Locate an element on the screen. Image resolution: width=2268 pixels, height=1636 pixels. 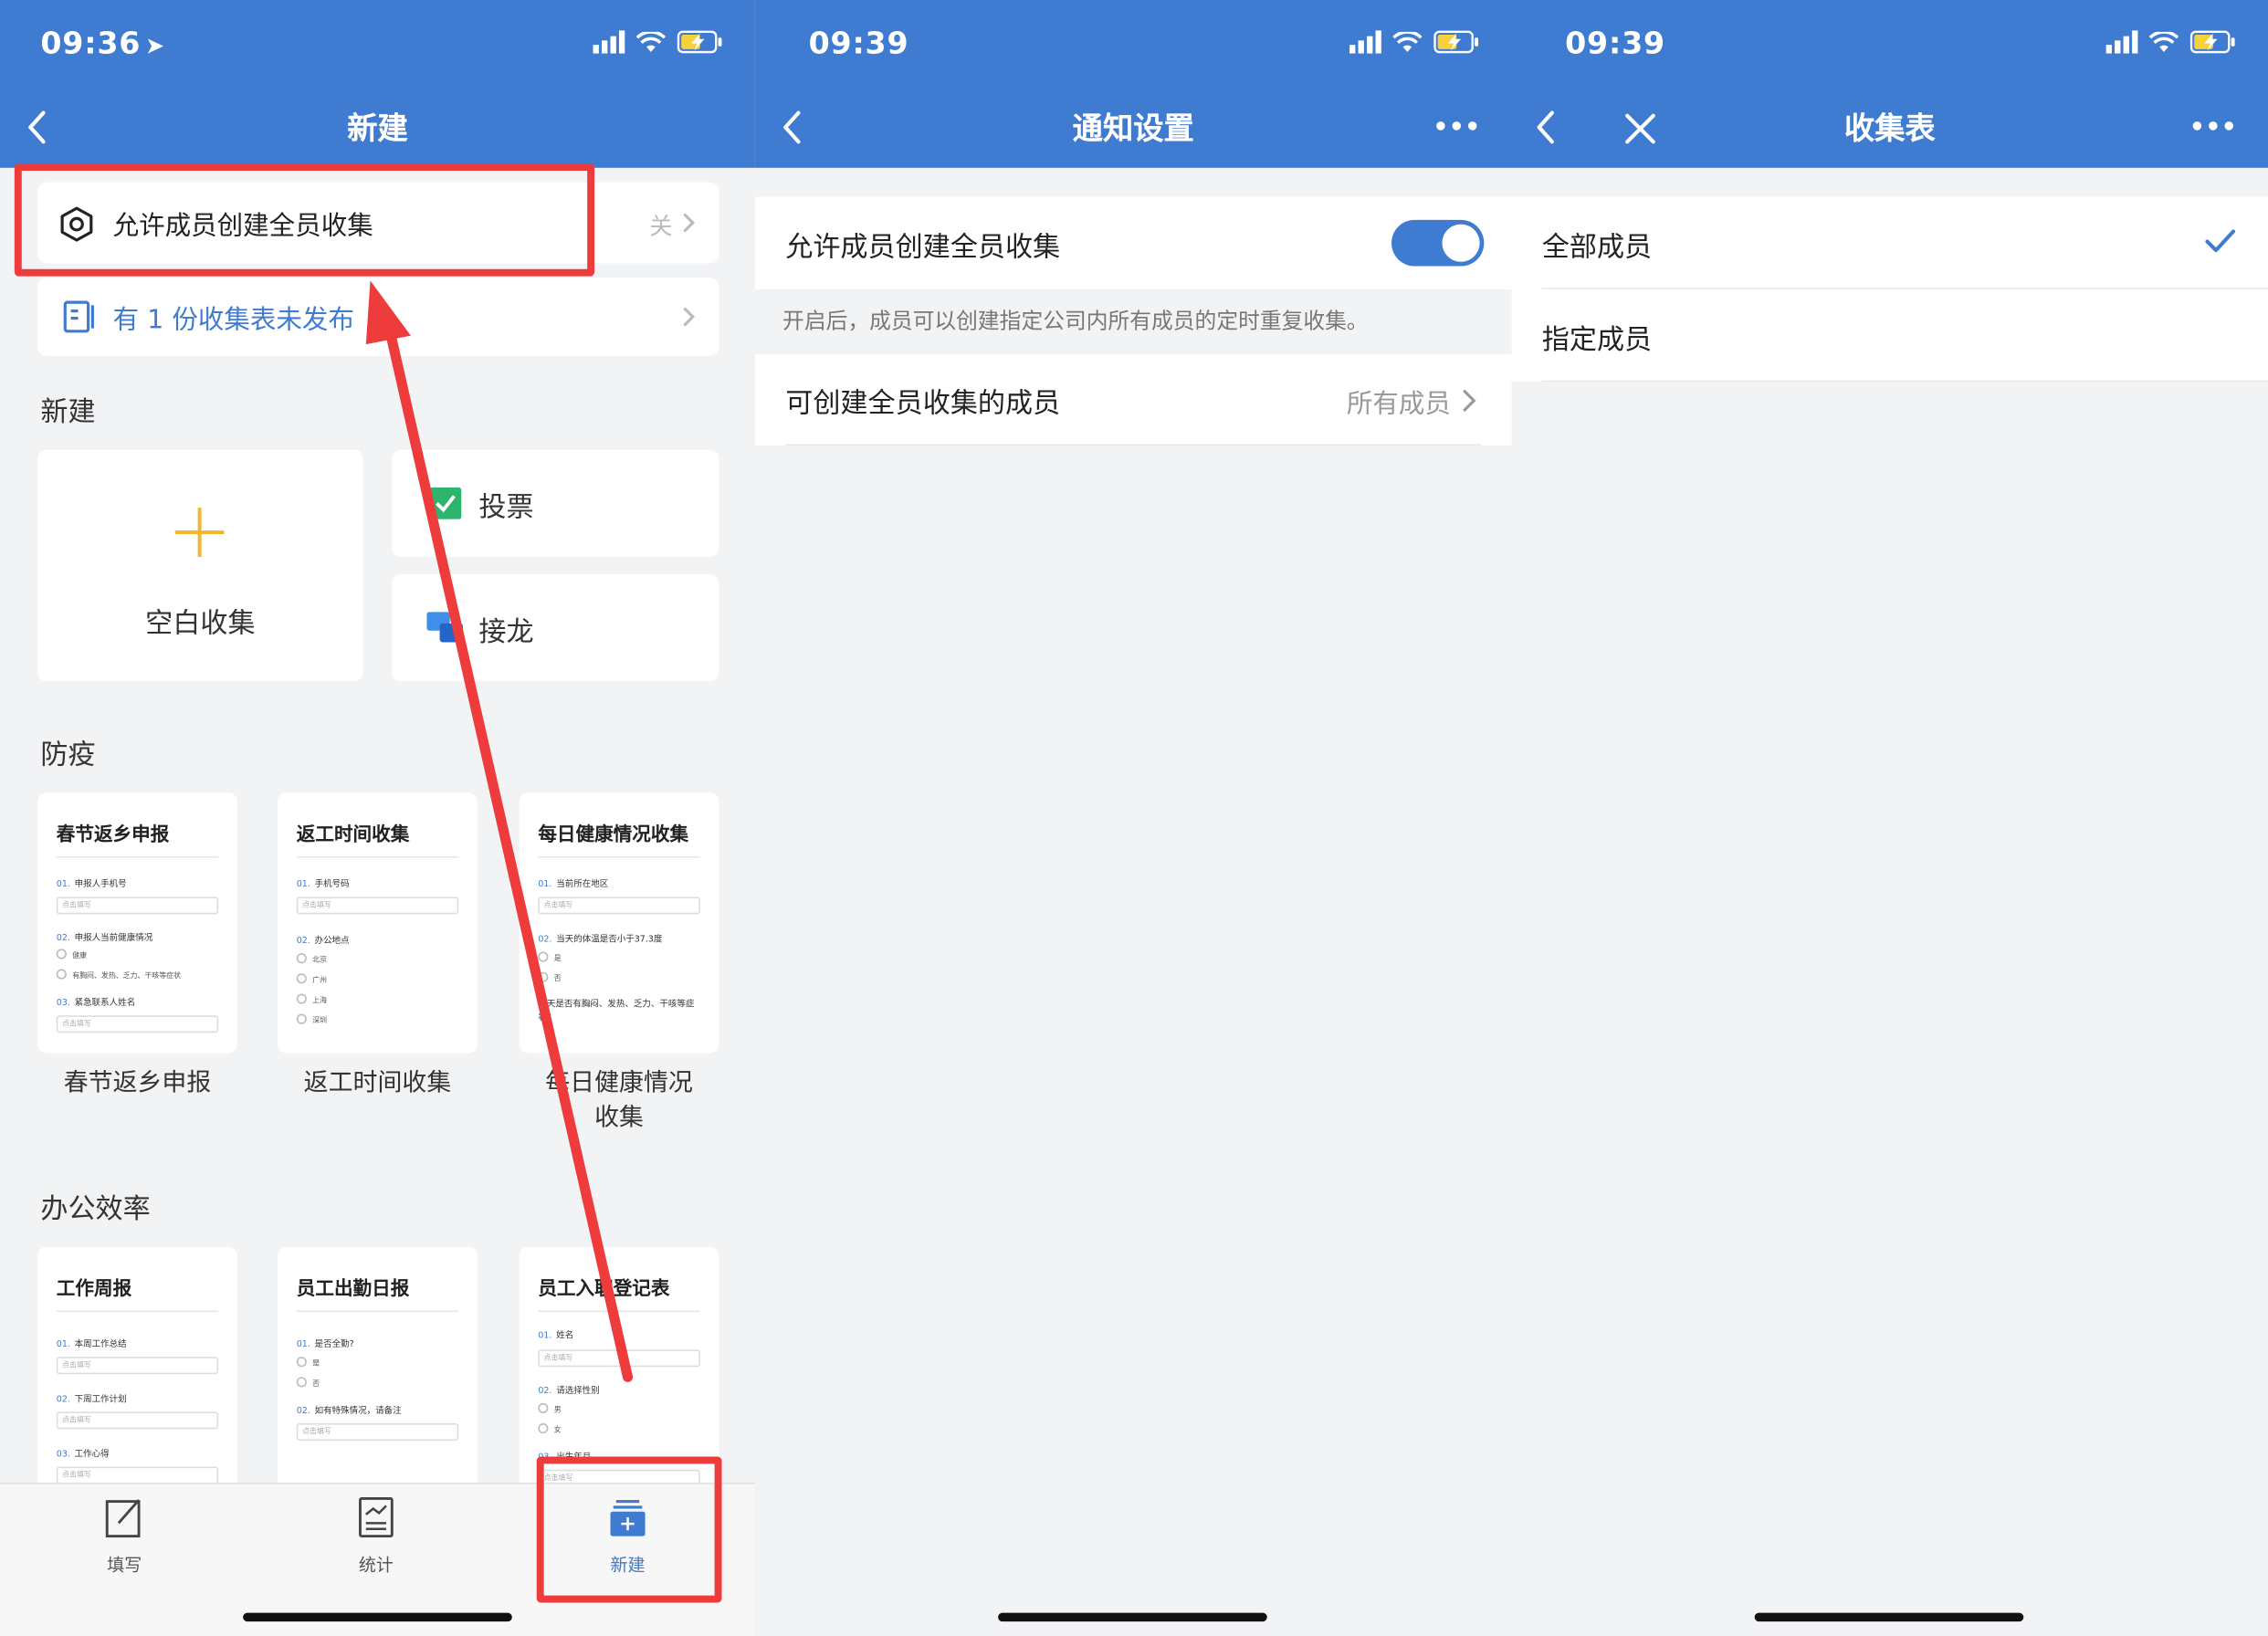
page-title: 通知设置 is located at coordinates (1133, 128).